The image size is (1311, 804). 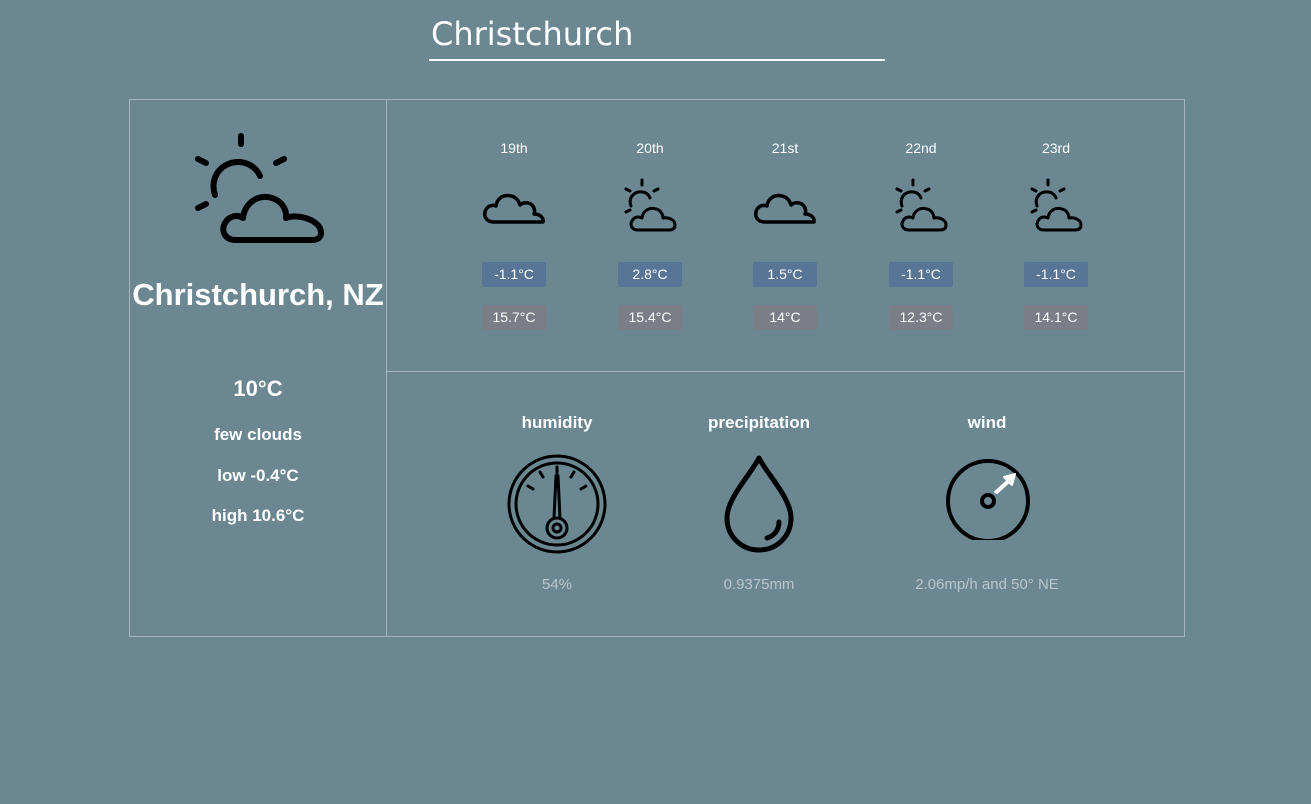 What do you see at coordinates (258, 475) in the screenshot?
I see `low-temperature: low -0.4°C` at bounding box center [258, 475].